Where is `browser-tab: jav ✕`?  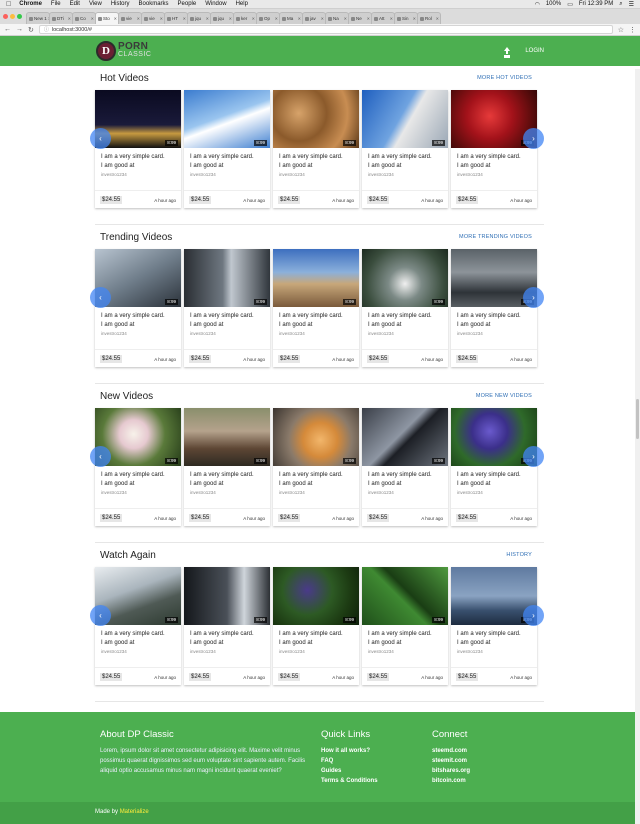 browser-tab: jav ✕ is located at coordinates (314, 18).